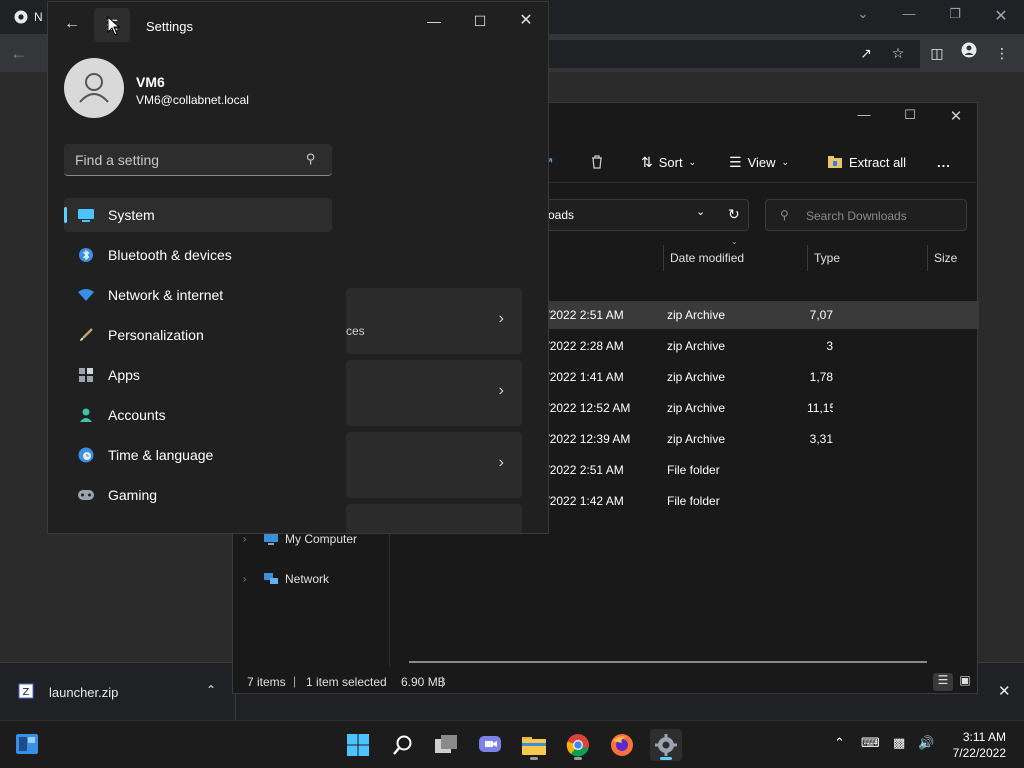  What do you see at coordinates (761, 162) in the screenshot?
I see `view-label: View` at bounding box center [761, 162].